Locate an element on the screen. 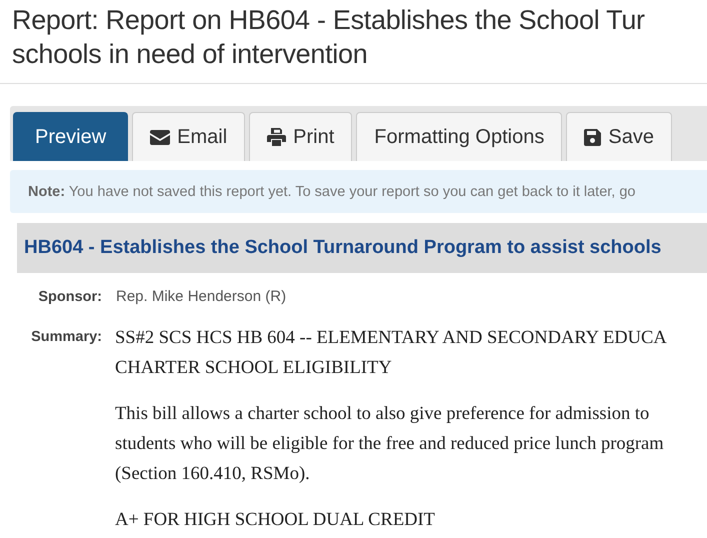  page-title: Report: Report on HB604 - Establishes the School Tur schools in need of intervention is located at coordinates (328, 37).